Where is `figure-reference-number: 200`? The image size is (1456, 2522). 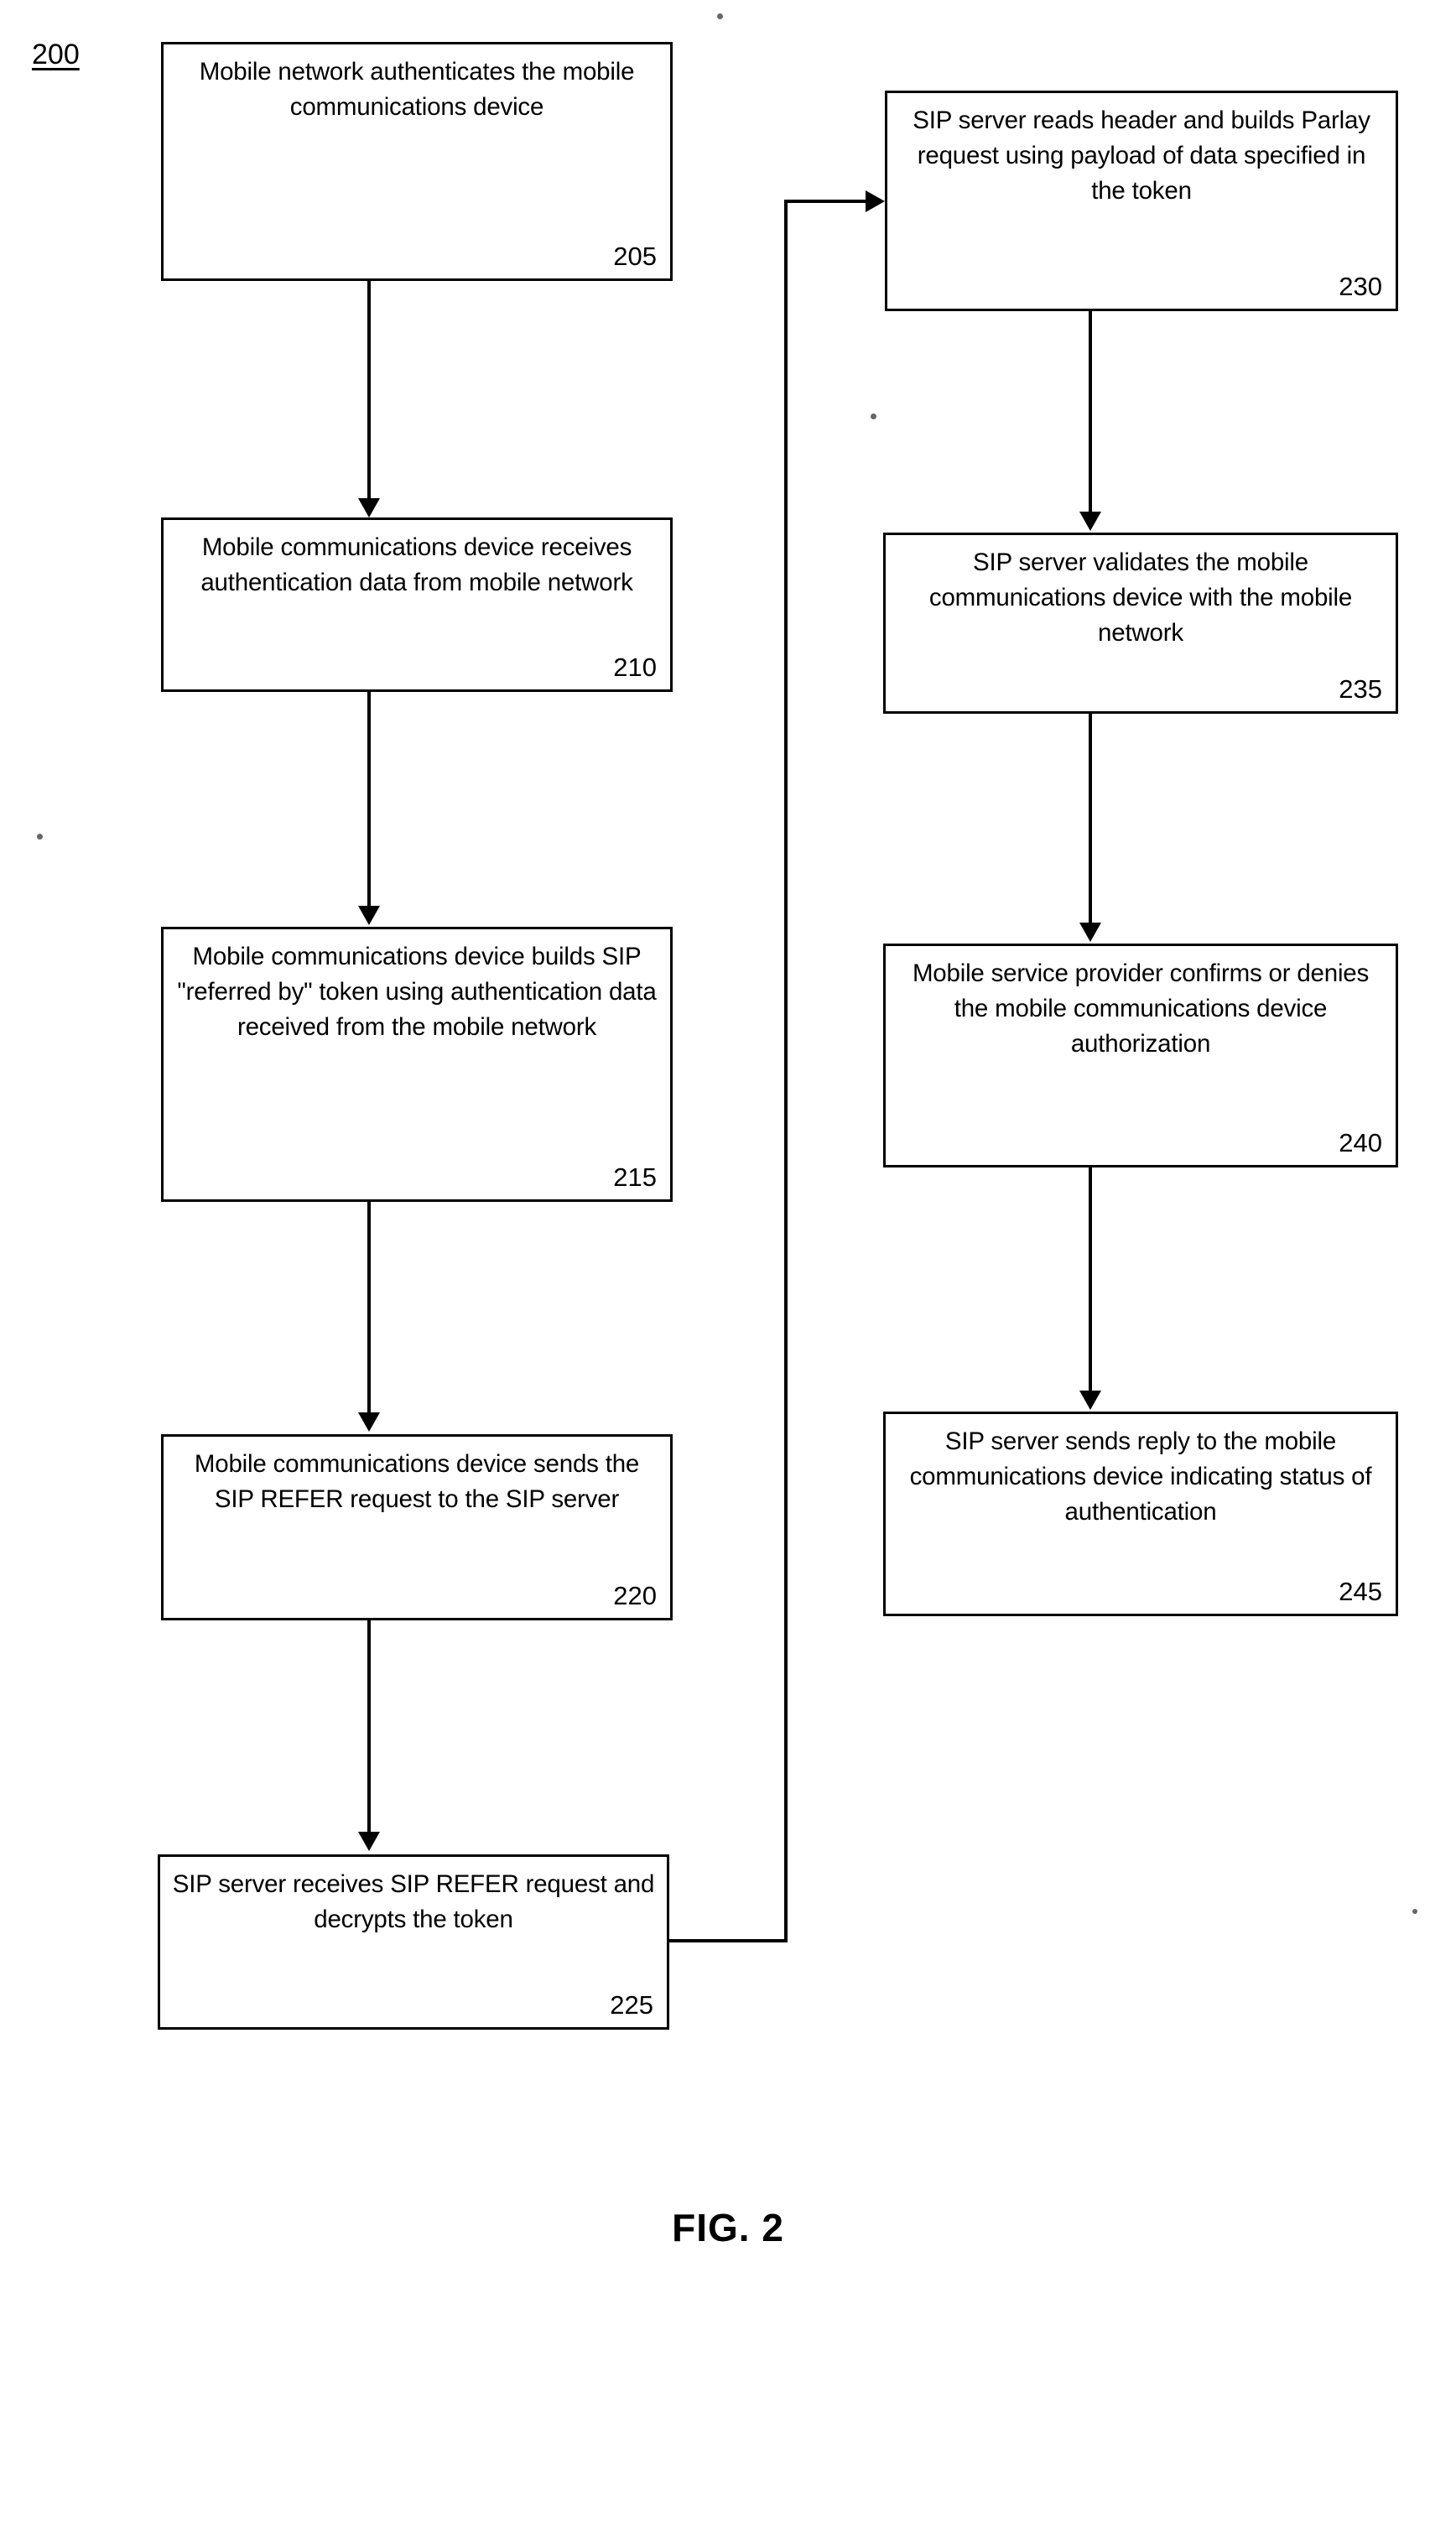
figure-reference-number: 200 is located at coordinates (56, 54).